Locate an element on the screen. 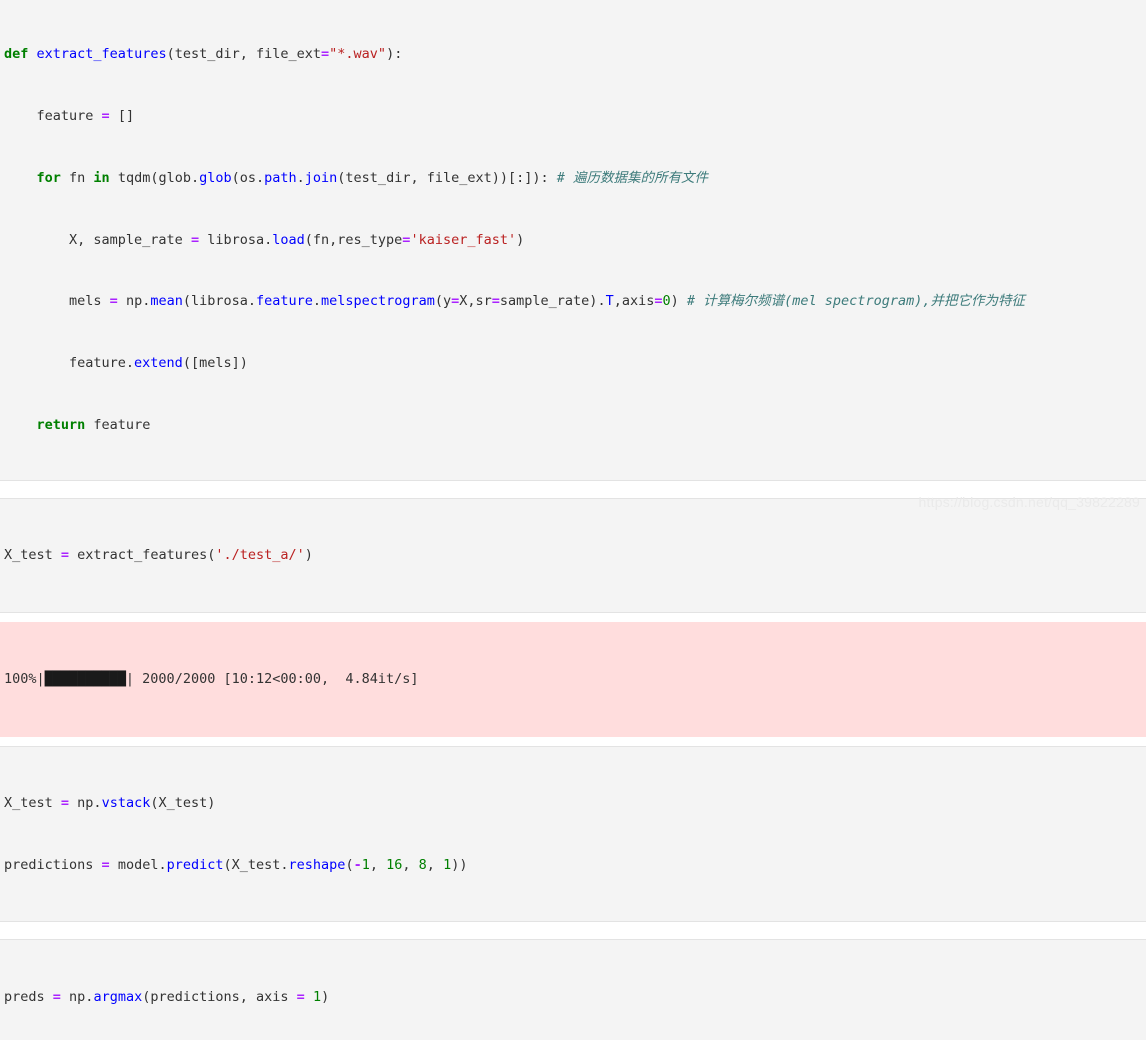 This screenshot has width=1146, height=1040. code-line: X_test = np.vstack(X_test) is located at coordinates (110, 802).